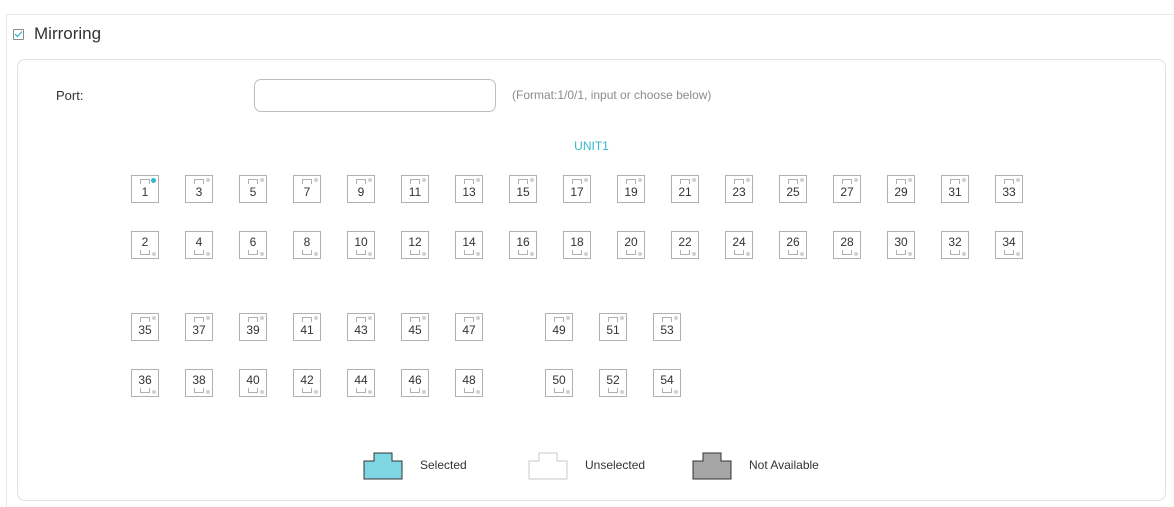 Image resolution: width=1174 pixels, height=507 pixels. I want to click on port-10: 10, so click(361, 245).